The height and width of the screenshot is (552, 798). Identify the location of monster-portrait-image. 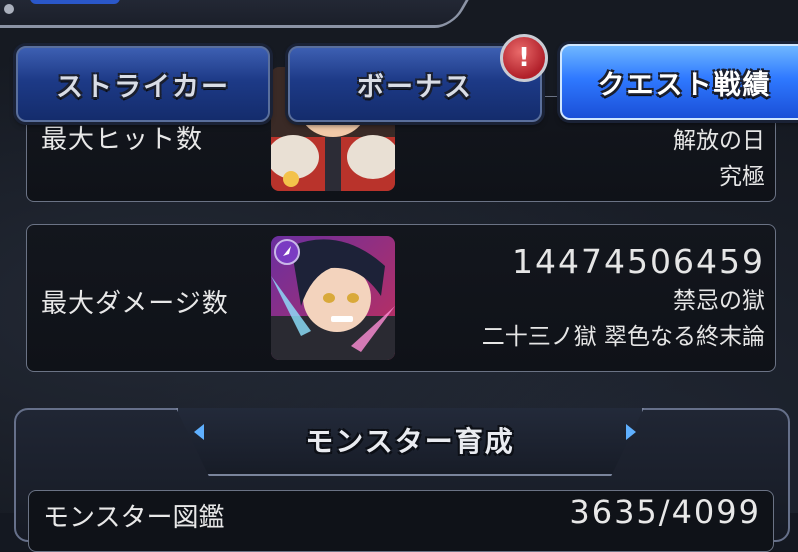
(333, 298).